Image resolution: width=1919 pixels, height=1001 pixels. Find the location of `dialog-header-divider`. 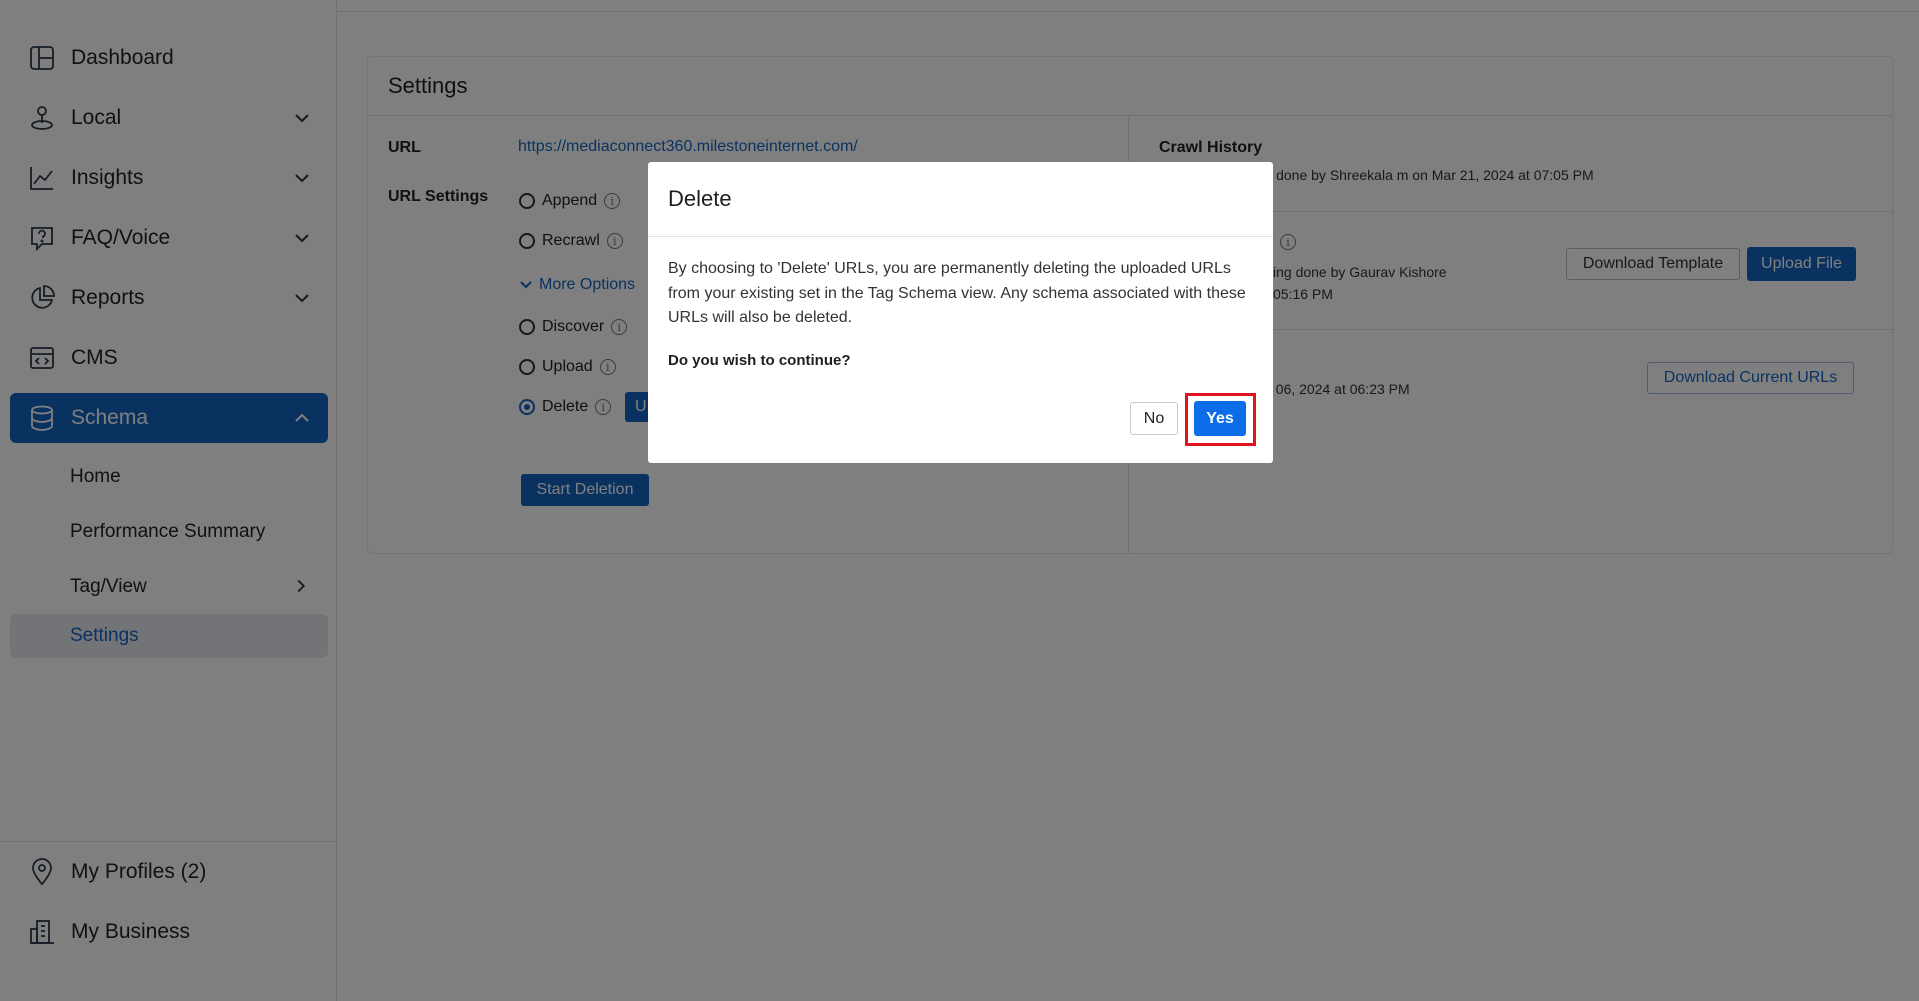

dialog-header-divider is located at coordinates (960, 236).